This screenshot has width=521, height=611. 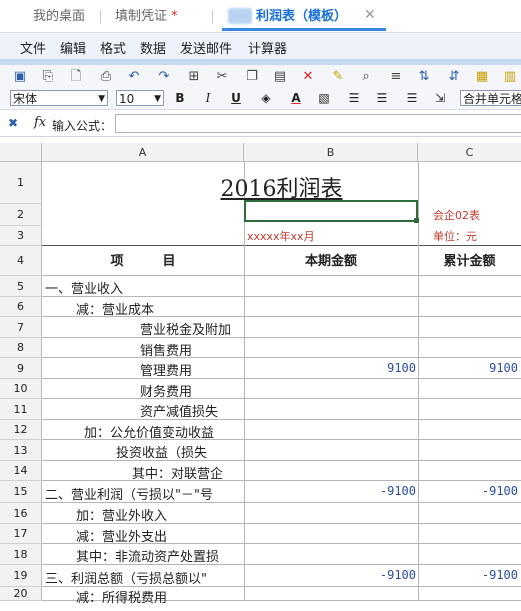 I want to click on align-left-icon: ☰, so click(x=354, y=98).